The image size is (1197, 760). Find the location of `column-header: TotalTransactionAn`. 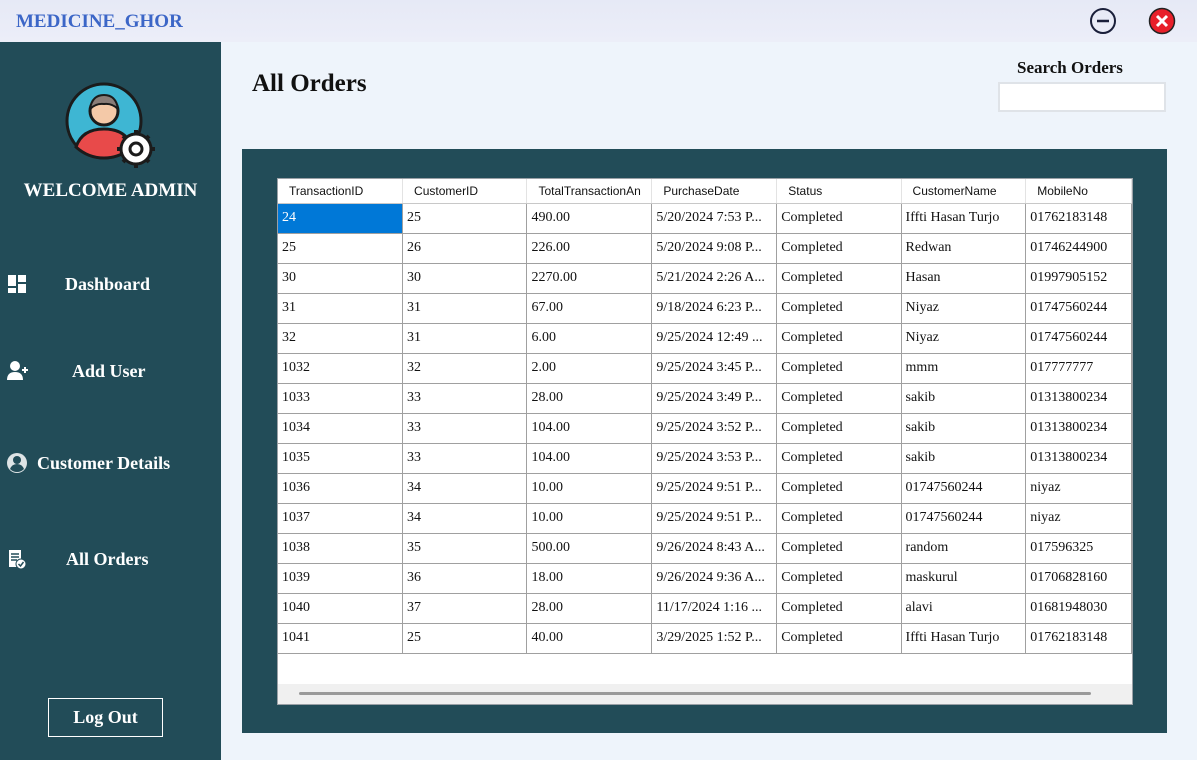

column-header: TotalTransactionAn is located at coordinates (589, 191).